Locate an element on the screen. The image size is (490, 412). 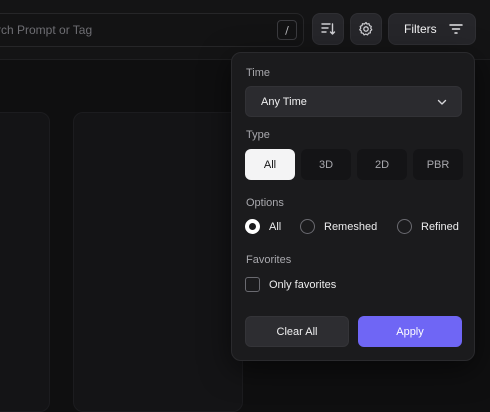
top-bar: rch Prompt or Tag / Filters is located at coordinates (245, 30).